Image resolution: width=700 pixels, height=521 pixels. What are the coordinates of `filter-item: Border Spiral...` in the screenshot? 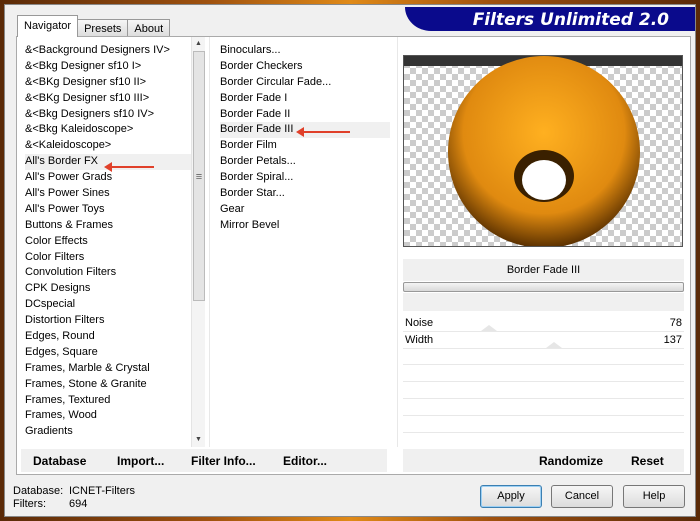 It's located at (305, 178).